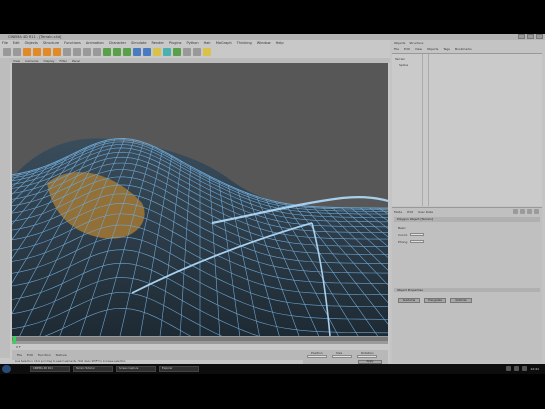  I want to click on z-axis-icon, so click(87, 52).